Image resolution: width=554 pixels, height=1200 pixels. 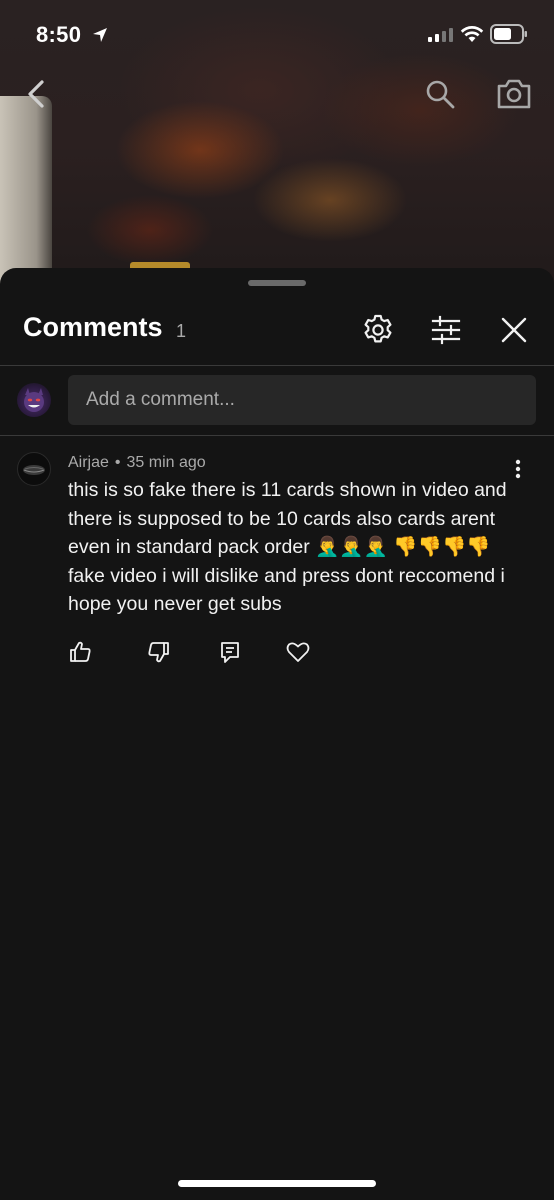 What do you see at coordinates (509, 34) in the screenshot?
I see `battery-icon` at bounding box center [509, 34].